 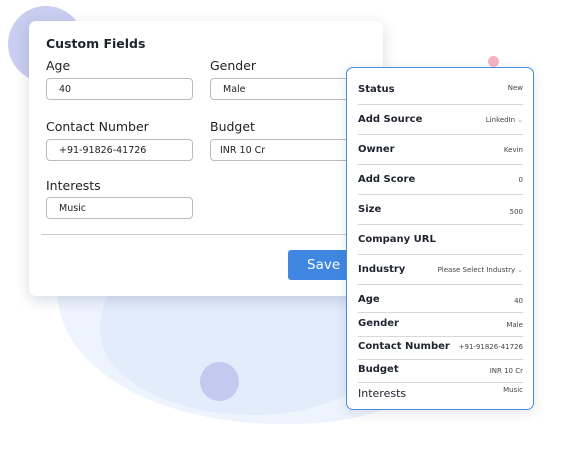 I want to click on detail-label: Add Score, so click(x=387, y=179).